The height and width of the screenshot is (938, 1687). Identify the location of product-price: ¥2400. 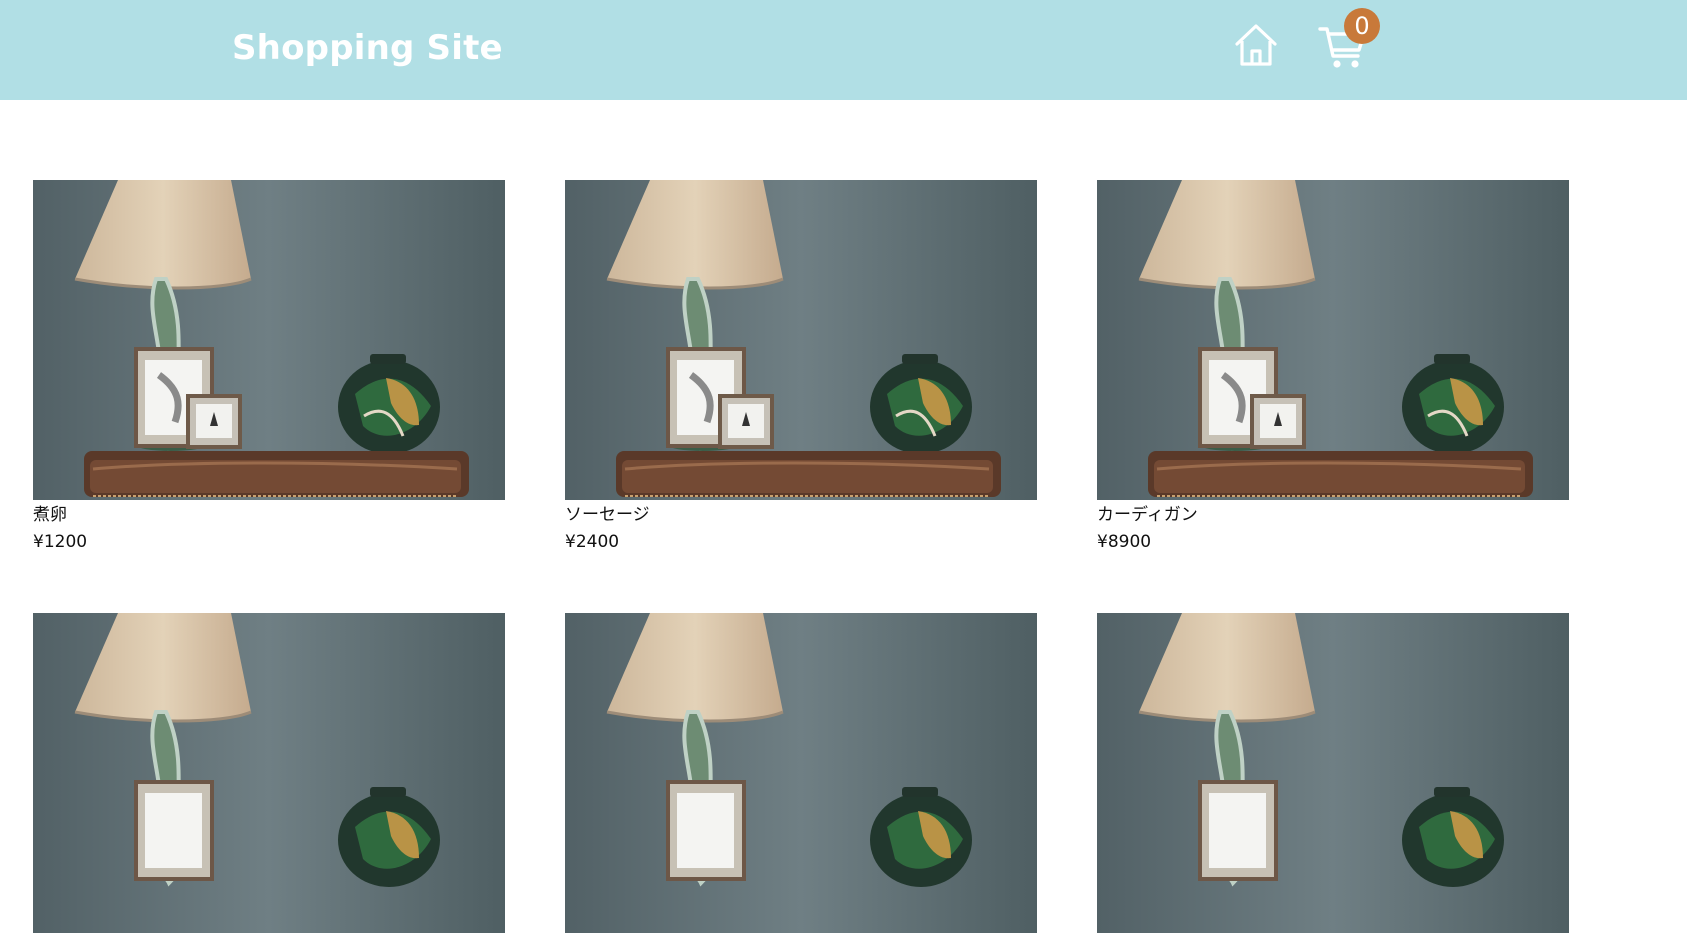
(592, 542).